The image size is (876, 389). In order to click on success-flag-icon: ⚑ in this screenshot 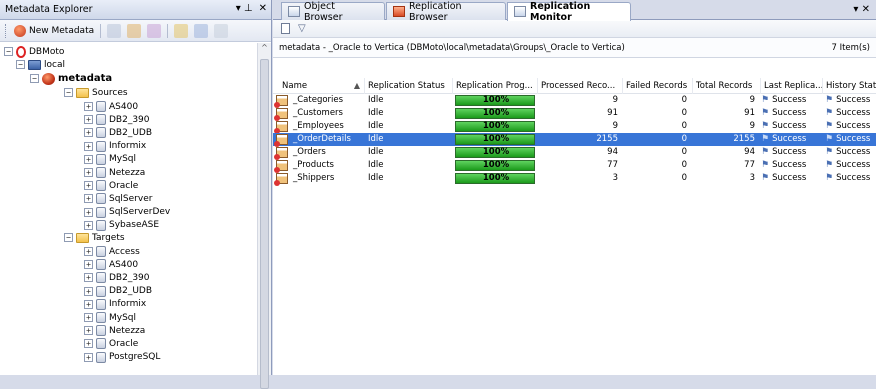, I will do `click(829, 139)`.